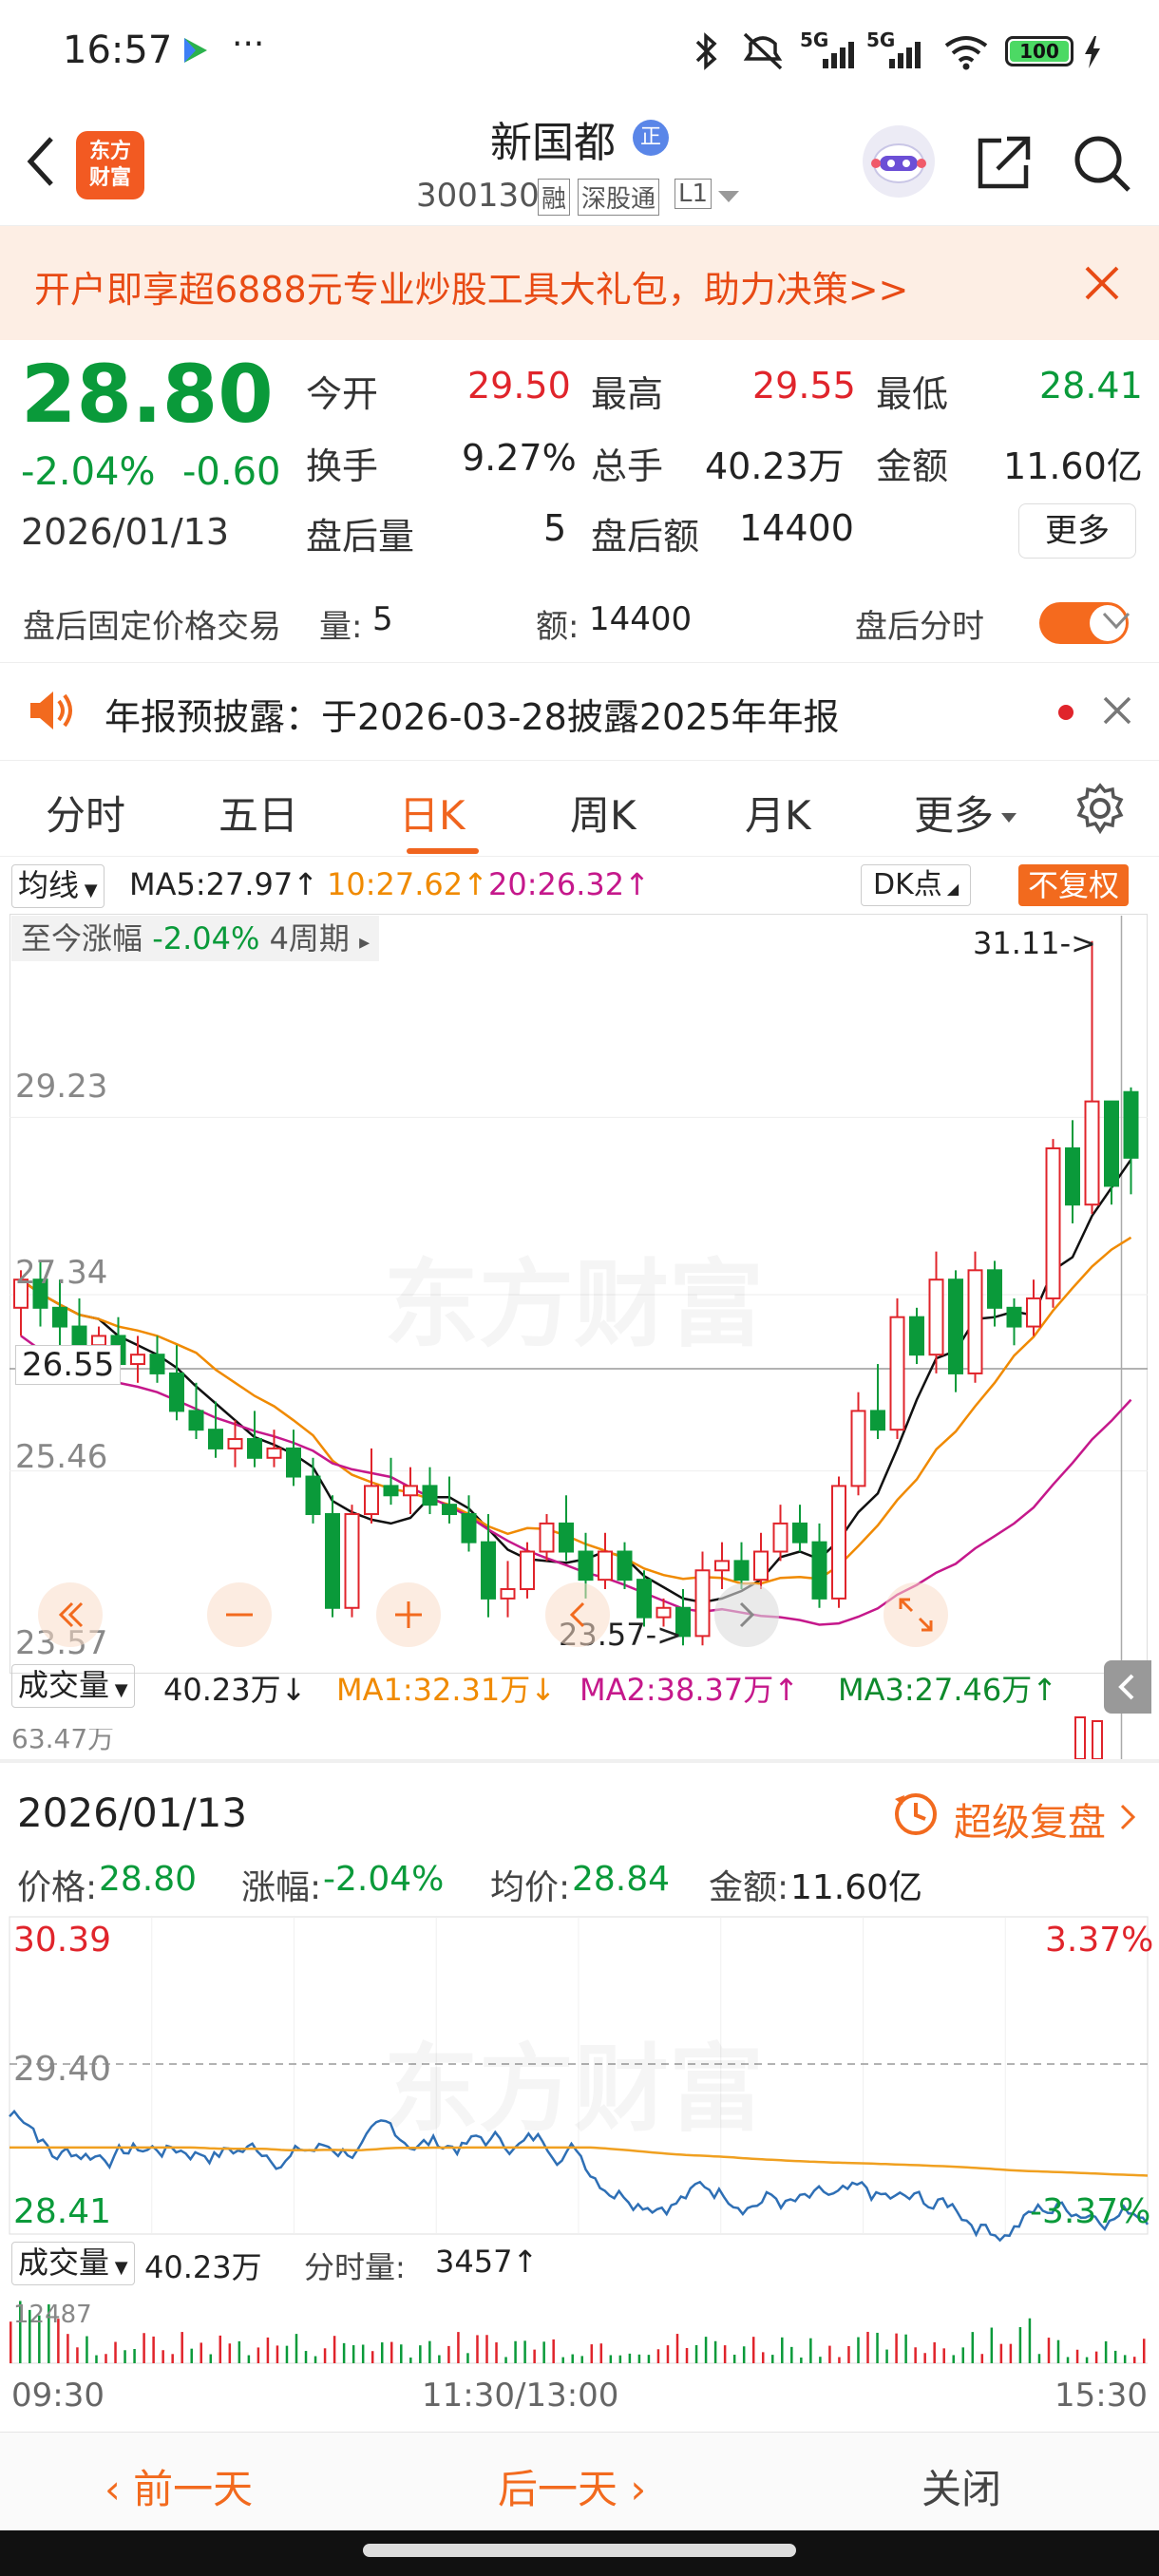 The width and height of the screenshot is (1159, 2576). Describe the element at coordinates (1127, 1687) in the screenshot. I see `collapse-panel-button` at that location.